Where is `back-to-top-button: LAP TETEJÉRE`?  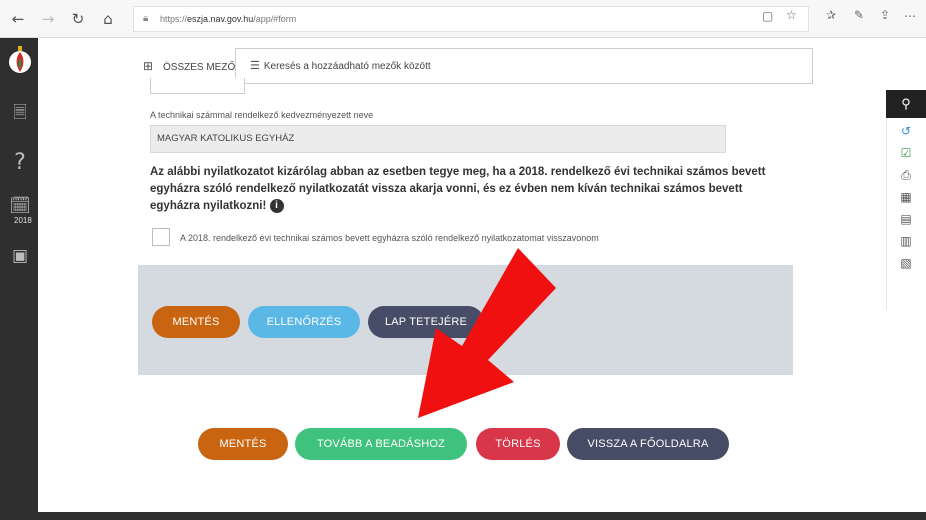 back-to-top-button: LAP TETEJÉRE is located at coordinates (426, 322).